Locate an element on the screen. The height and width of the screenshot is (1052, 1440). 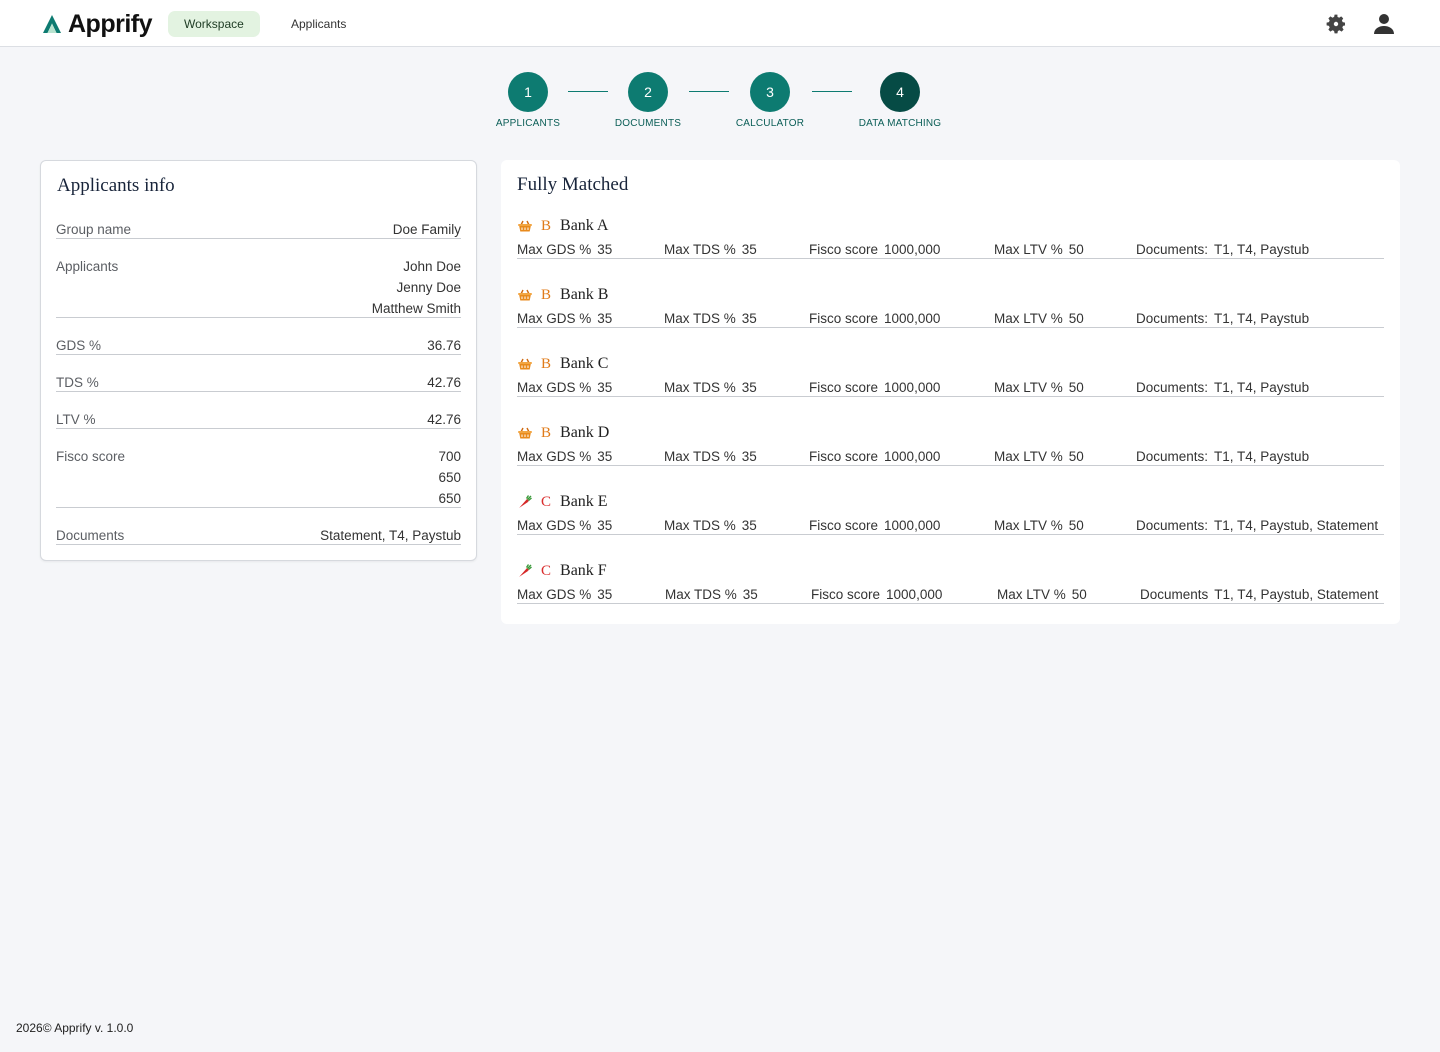
bank-name: Bank D is located at coordinates (584, 433).